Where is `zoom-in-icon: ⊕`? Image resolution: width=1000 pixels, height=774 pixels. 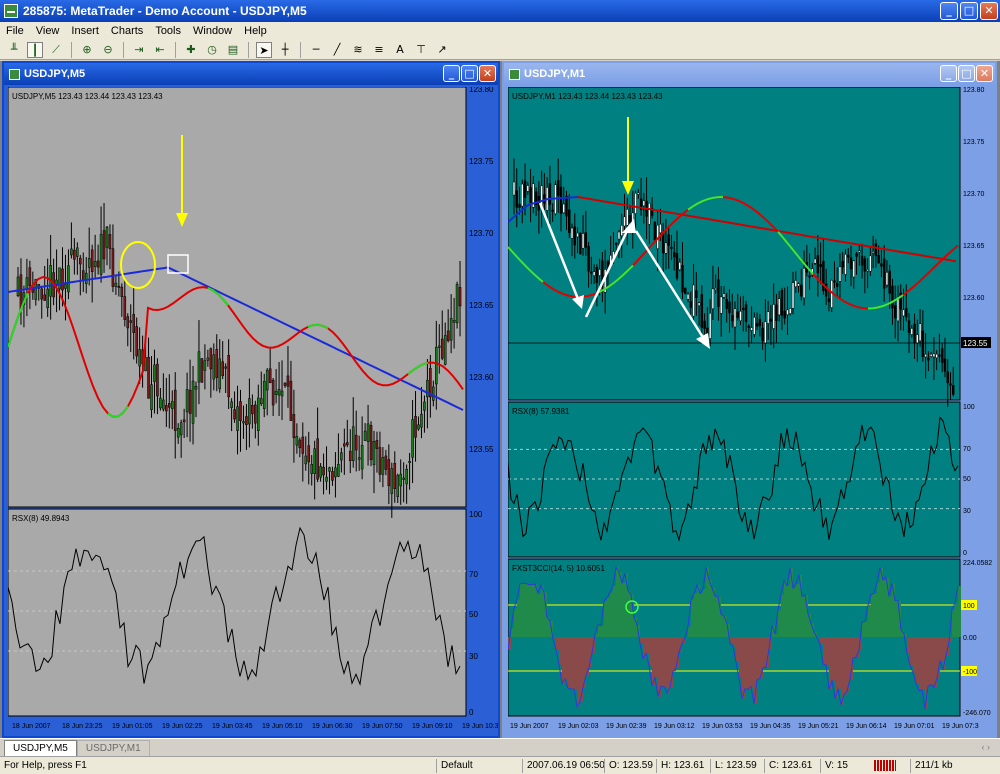 zoom-in-icon: ⊕ is located at coordinates (87, 50).